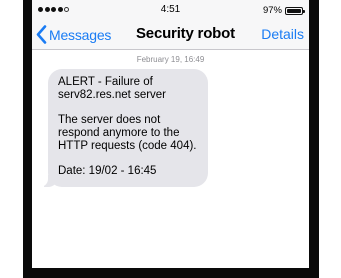  Describe the element at coordinates (112, 88) in the screenshot. I see `message-text-alert: ALERT - Failure of serv82.res.net server` at that location.